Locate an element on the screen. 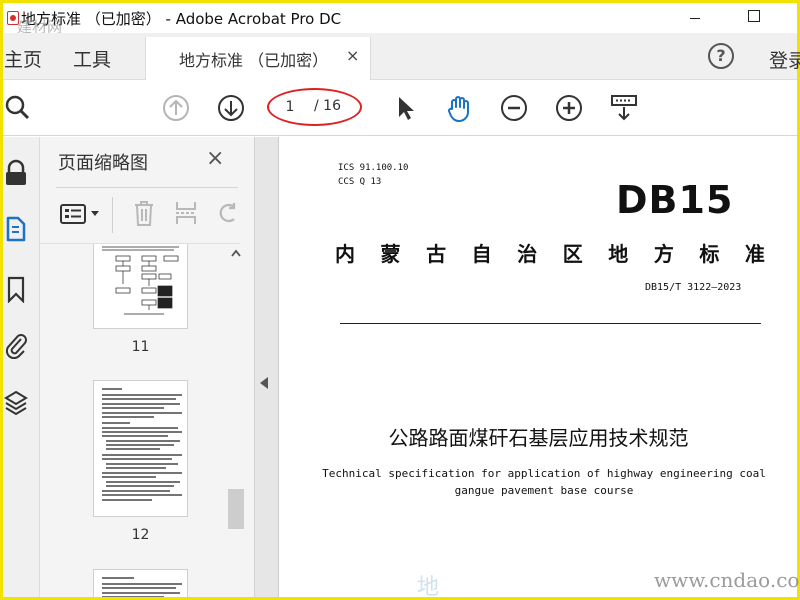 This screenshot has width=800, height=600. tab-home: 主页 is located at coordinates (23, 58).